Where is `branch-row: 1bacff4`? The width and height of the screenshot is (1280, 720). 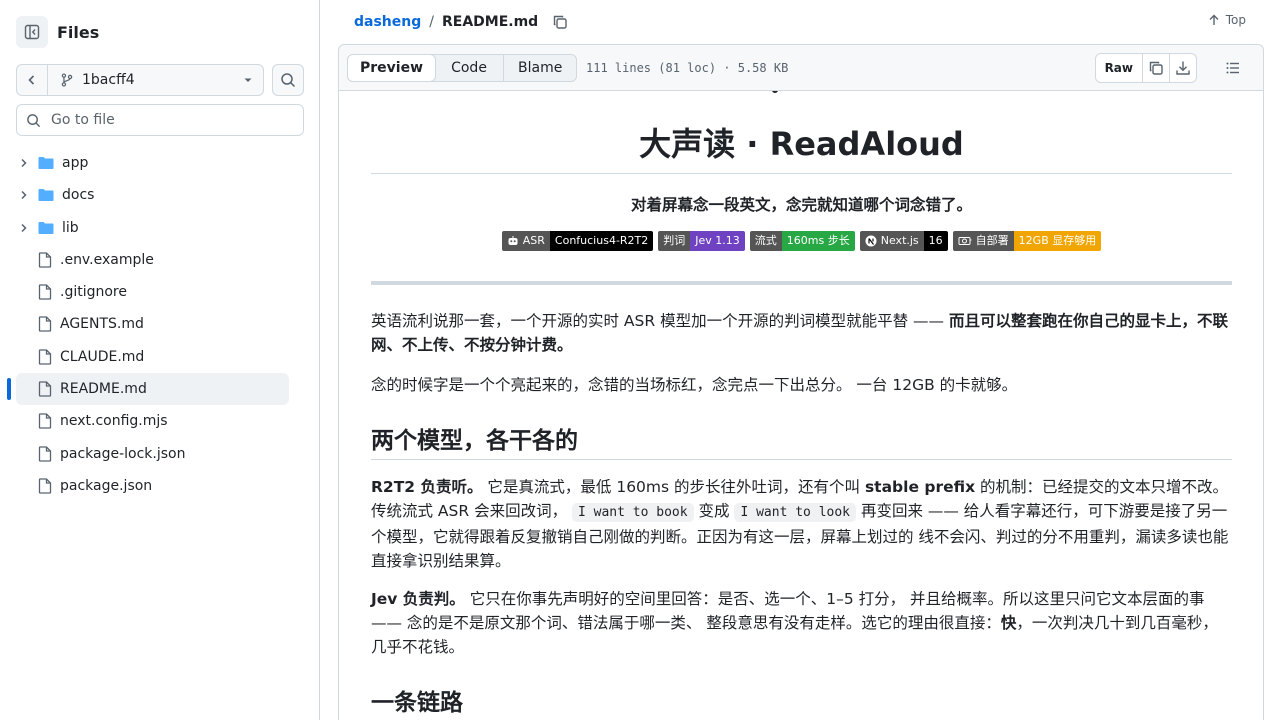
branch-row: 1bacff4 is located at coordinates (160, 80).